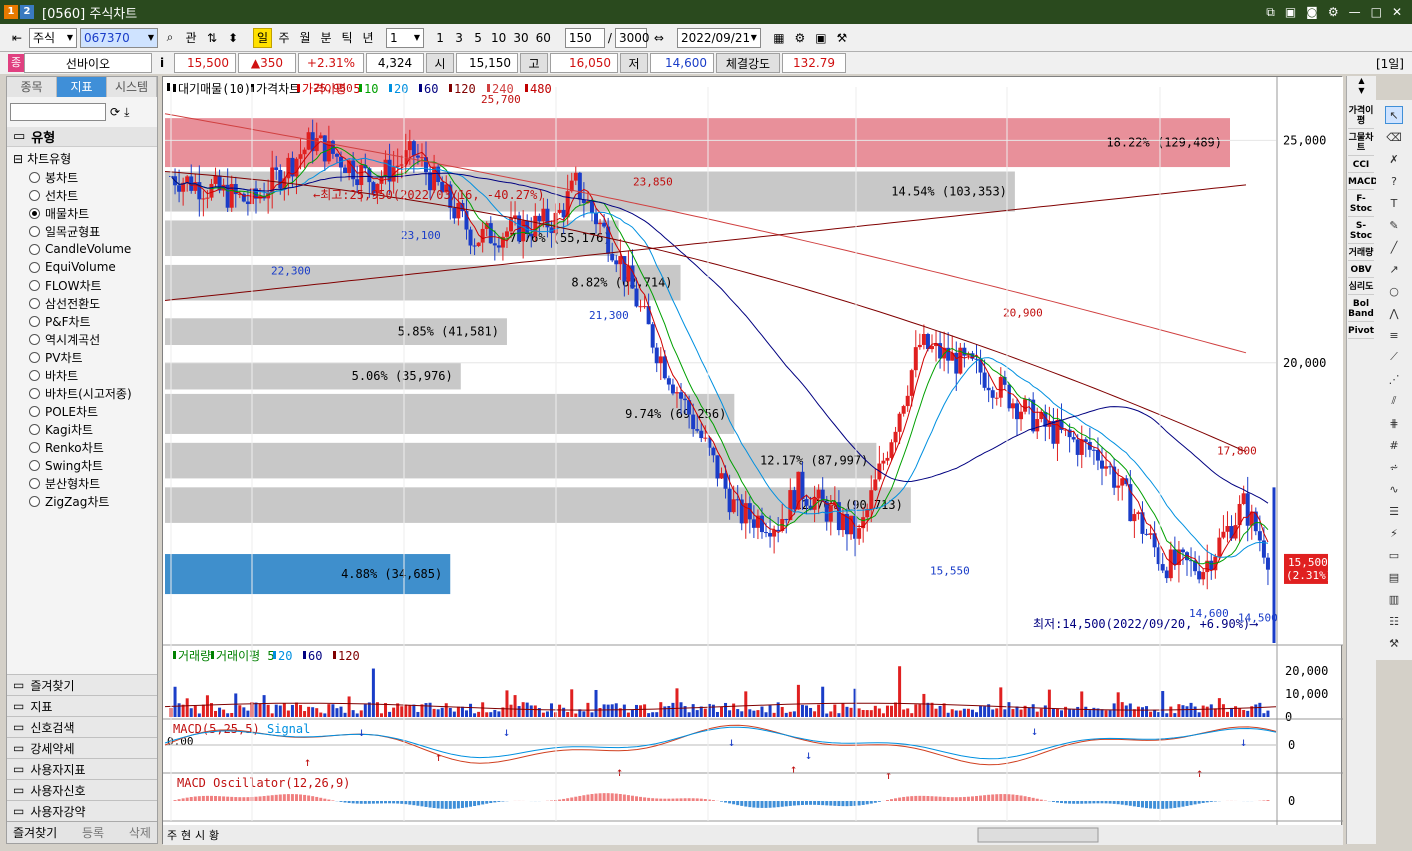 Image resolution: width=1412 pixels, height=851 pixels. I want to click on display-count-input: 150, so click(584, 37).